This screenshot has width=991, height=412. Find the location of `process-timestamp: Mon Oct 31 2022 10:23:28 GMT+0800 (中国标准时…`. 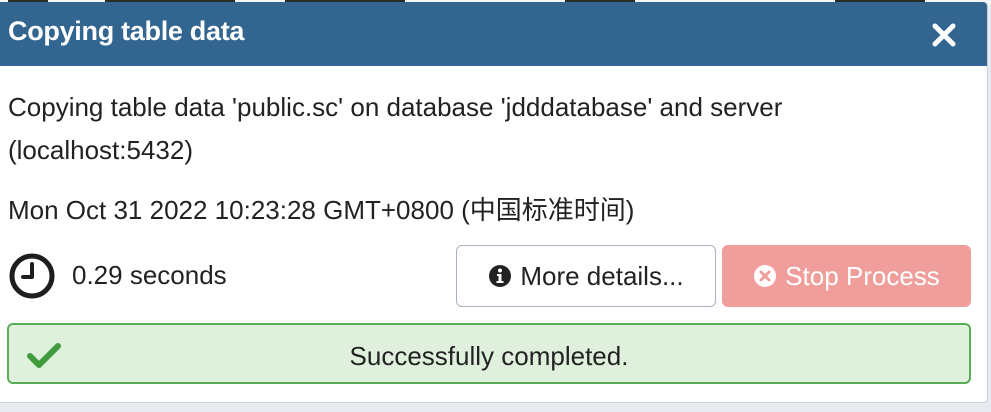

process-timestamp: Mon Oct 31 2022 10:23:28 GMT+0800 (中国标准时… is located at coordinates (321, 210).